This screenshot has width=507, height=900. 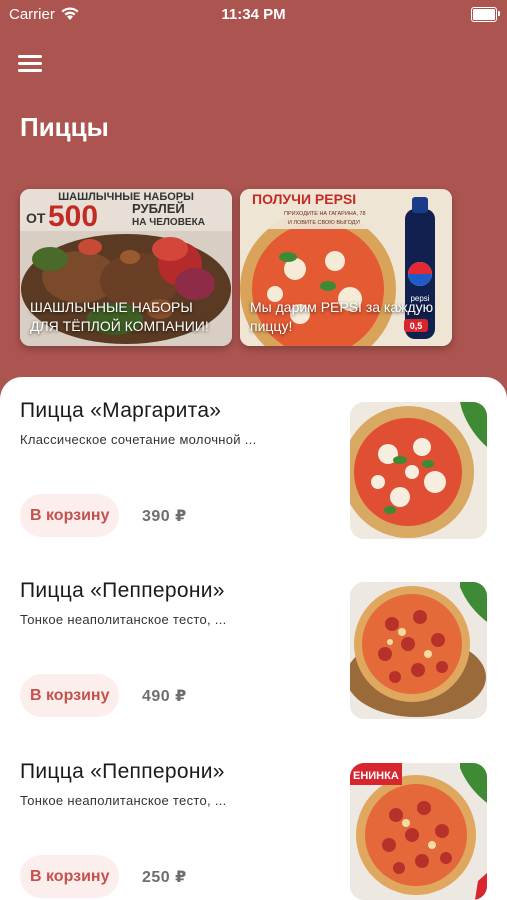 I want to click on battery-icon, so click(x=485, y=14).